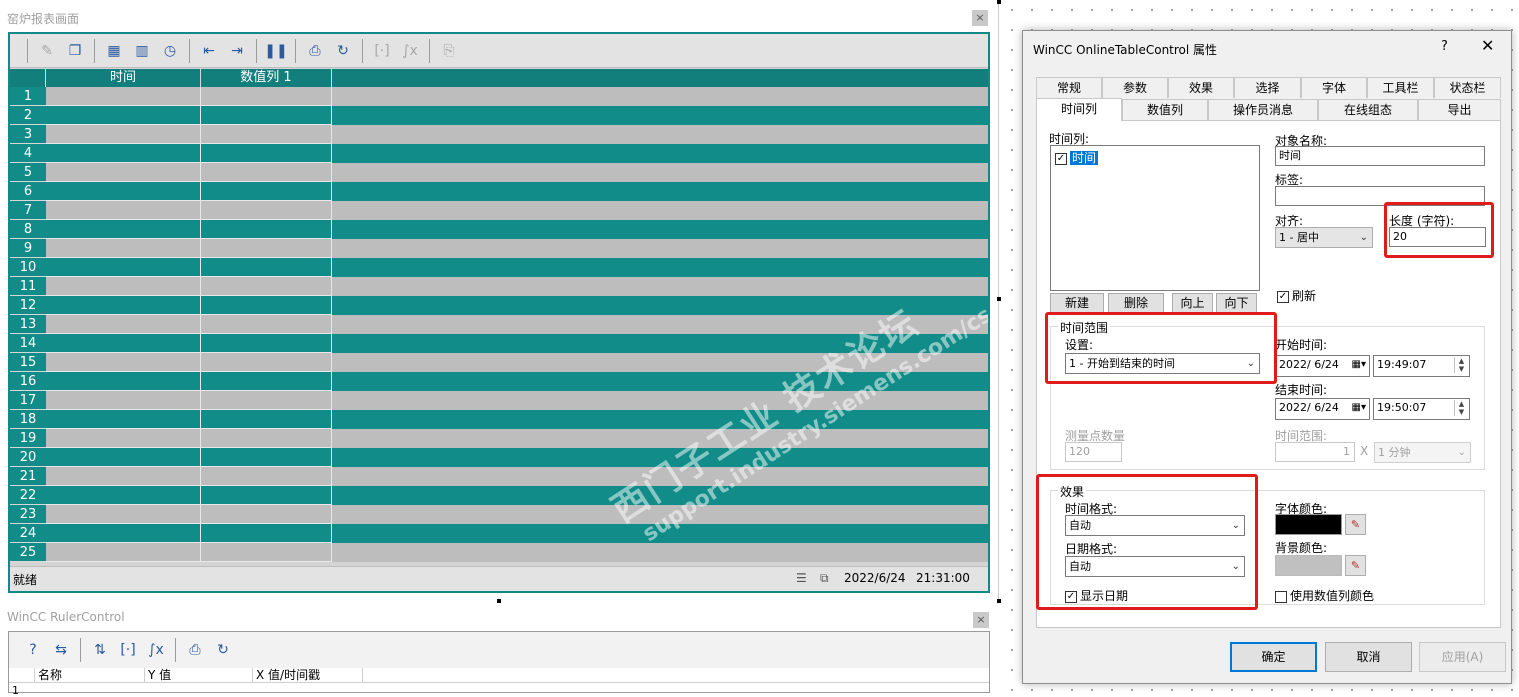  What do you see at coordinates (499, 457) in the screenshot?
I see `table-row: 20` at bounding box center [499, 457].